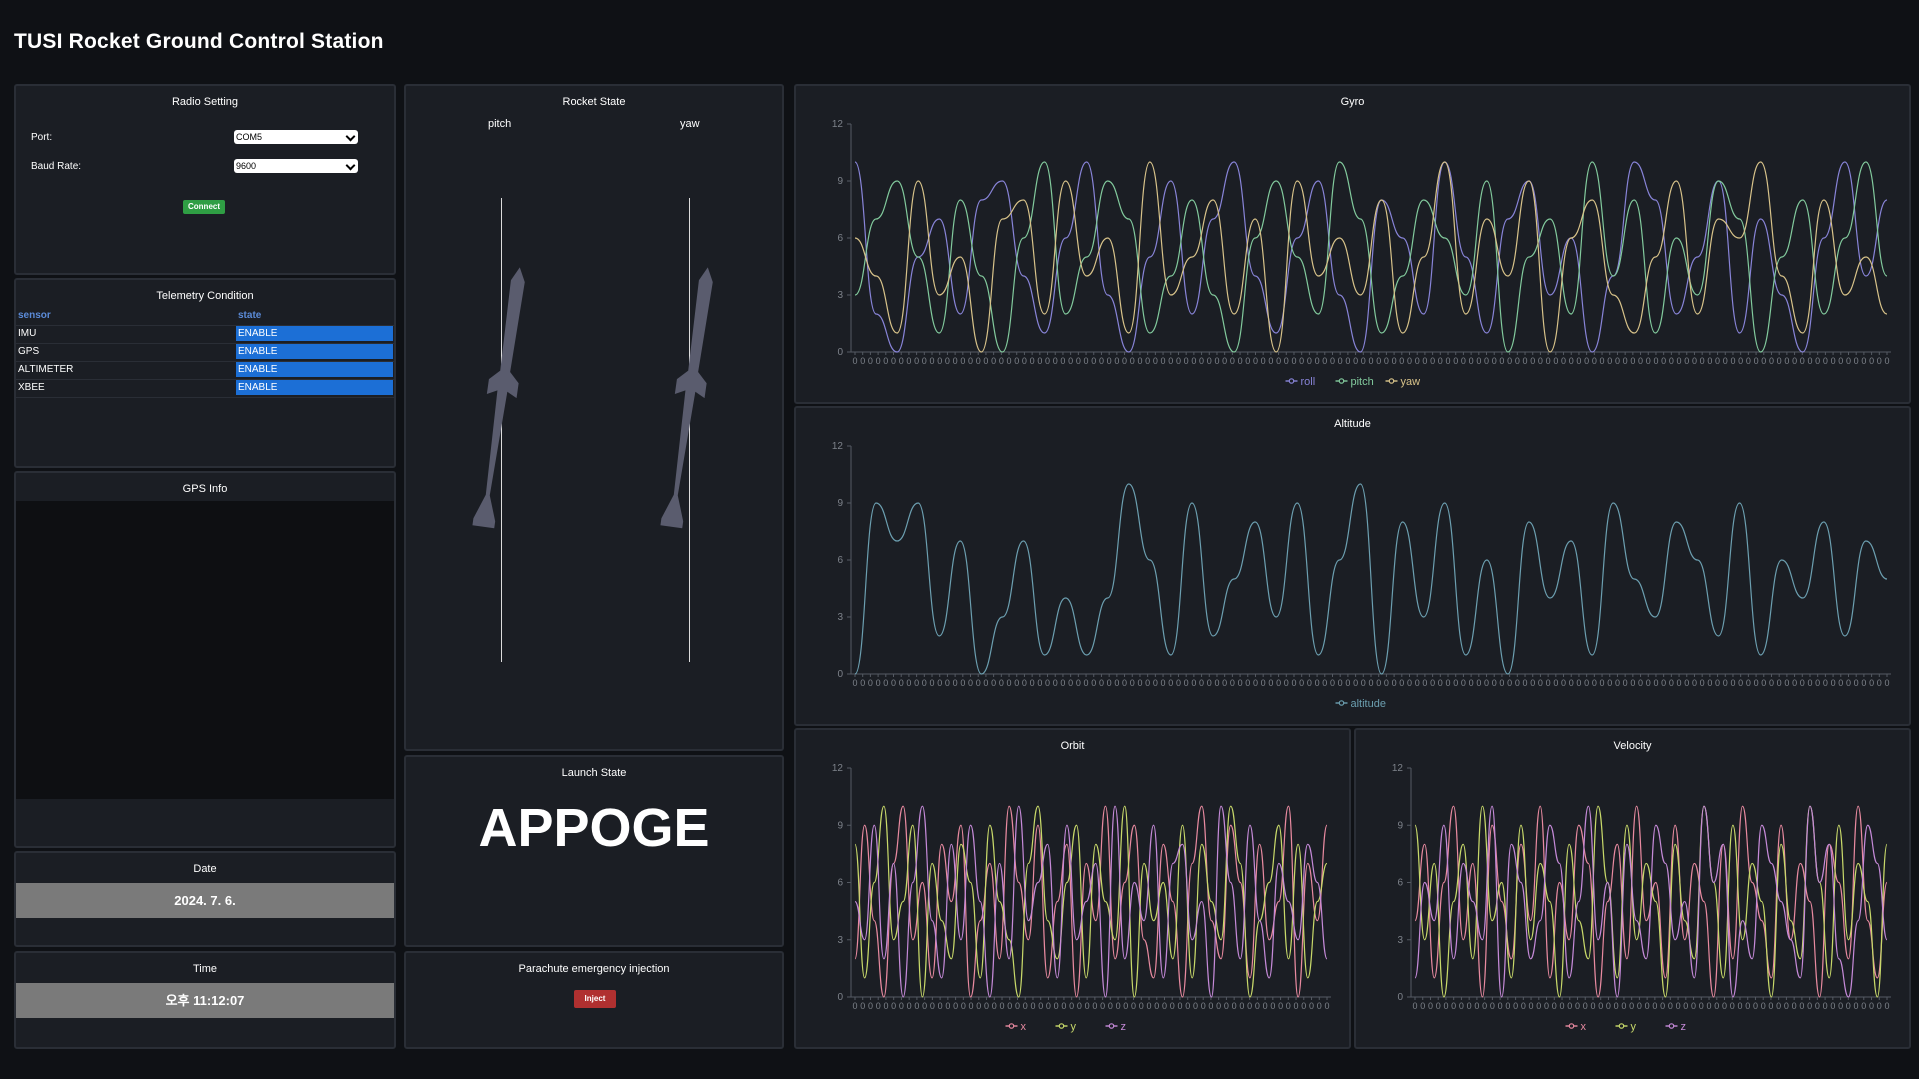  What do you see at coordinates (296, 137) in the screenshot?
I see `port-select: COM5` at bounding box center [296, 137].